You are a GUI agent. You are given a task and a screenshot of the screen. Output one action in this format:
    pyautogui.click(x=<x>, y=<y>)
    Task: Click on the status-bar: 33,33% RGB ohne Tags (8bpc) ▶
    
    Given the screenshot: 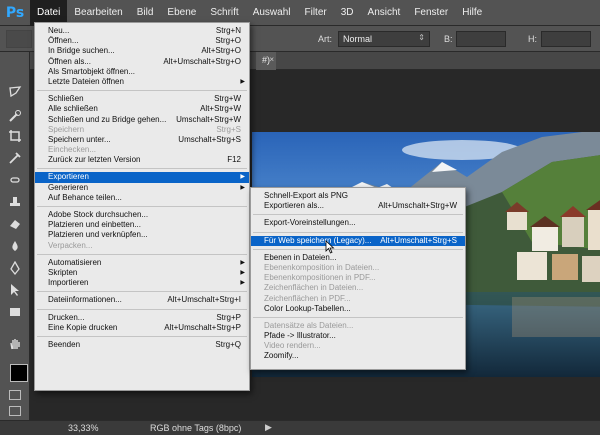 What is the action you would take?
    pyautogui.click(x=300, y=427)
    